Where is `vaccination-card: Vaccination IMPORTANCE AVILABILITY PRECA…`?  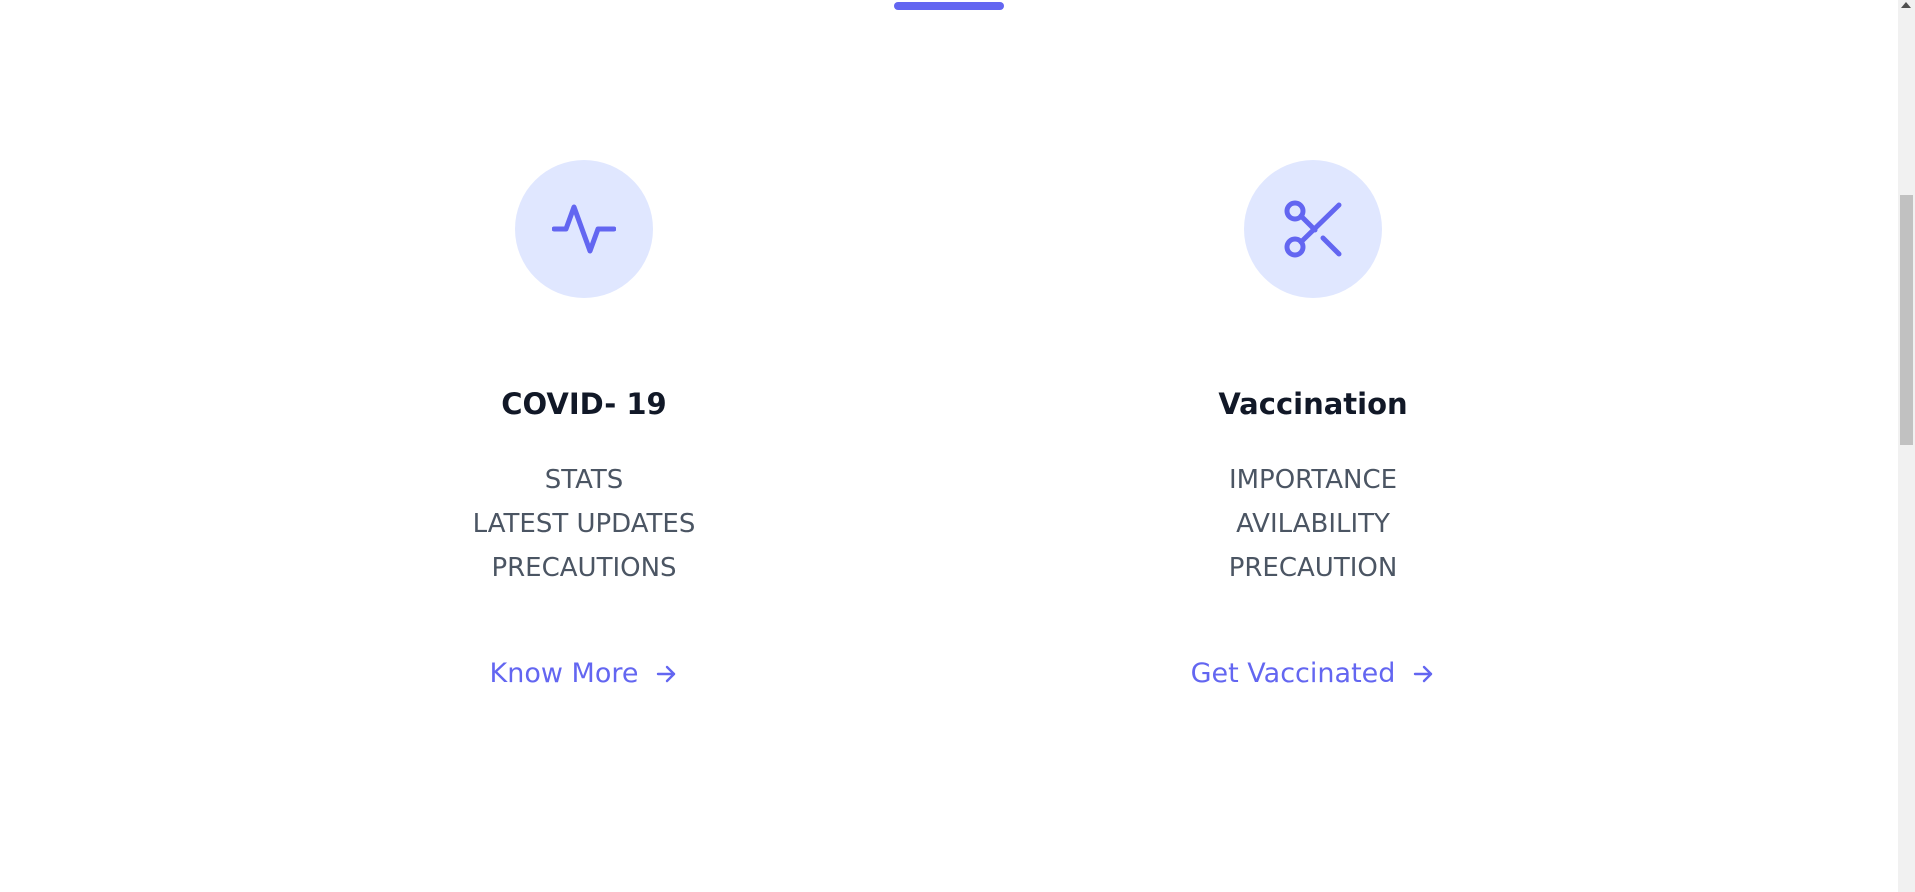 vaccination-card: Vaccination IMPORTANCE AVILABILITY PRECA… is located at coordinates (1313, 424).